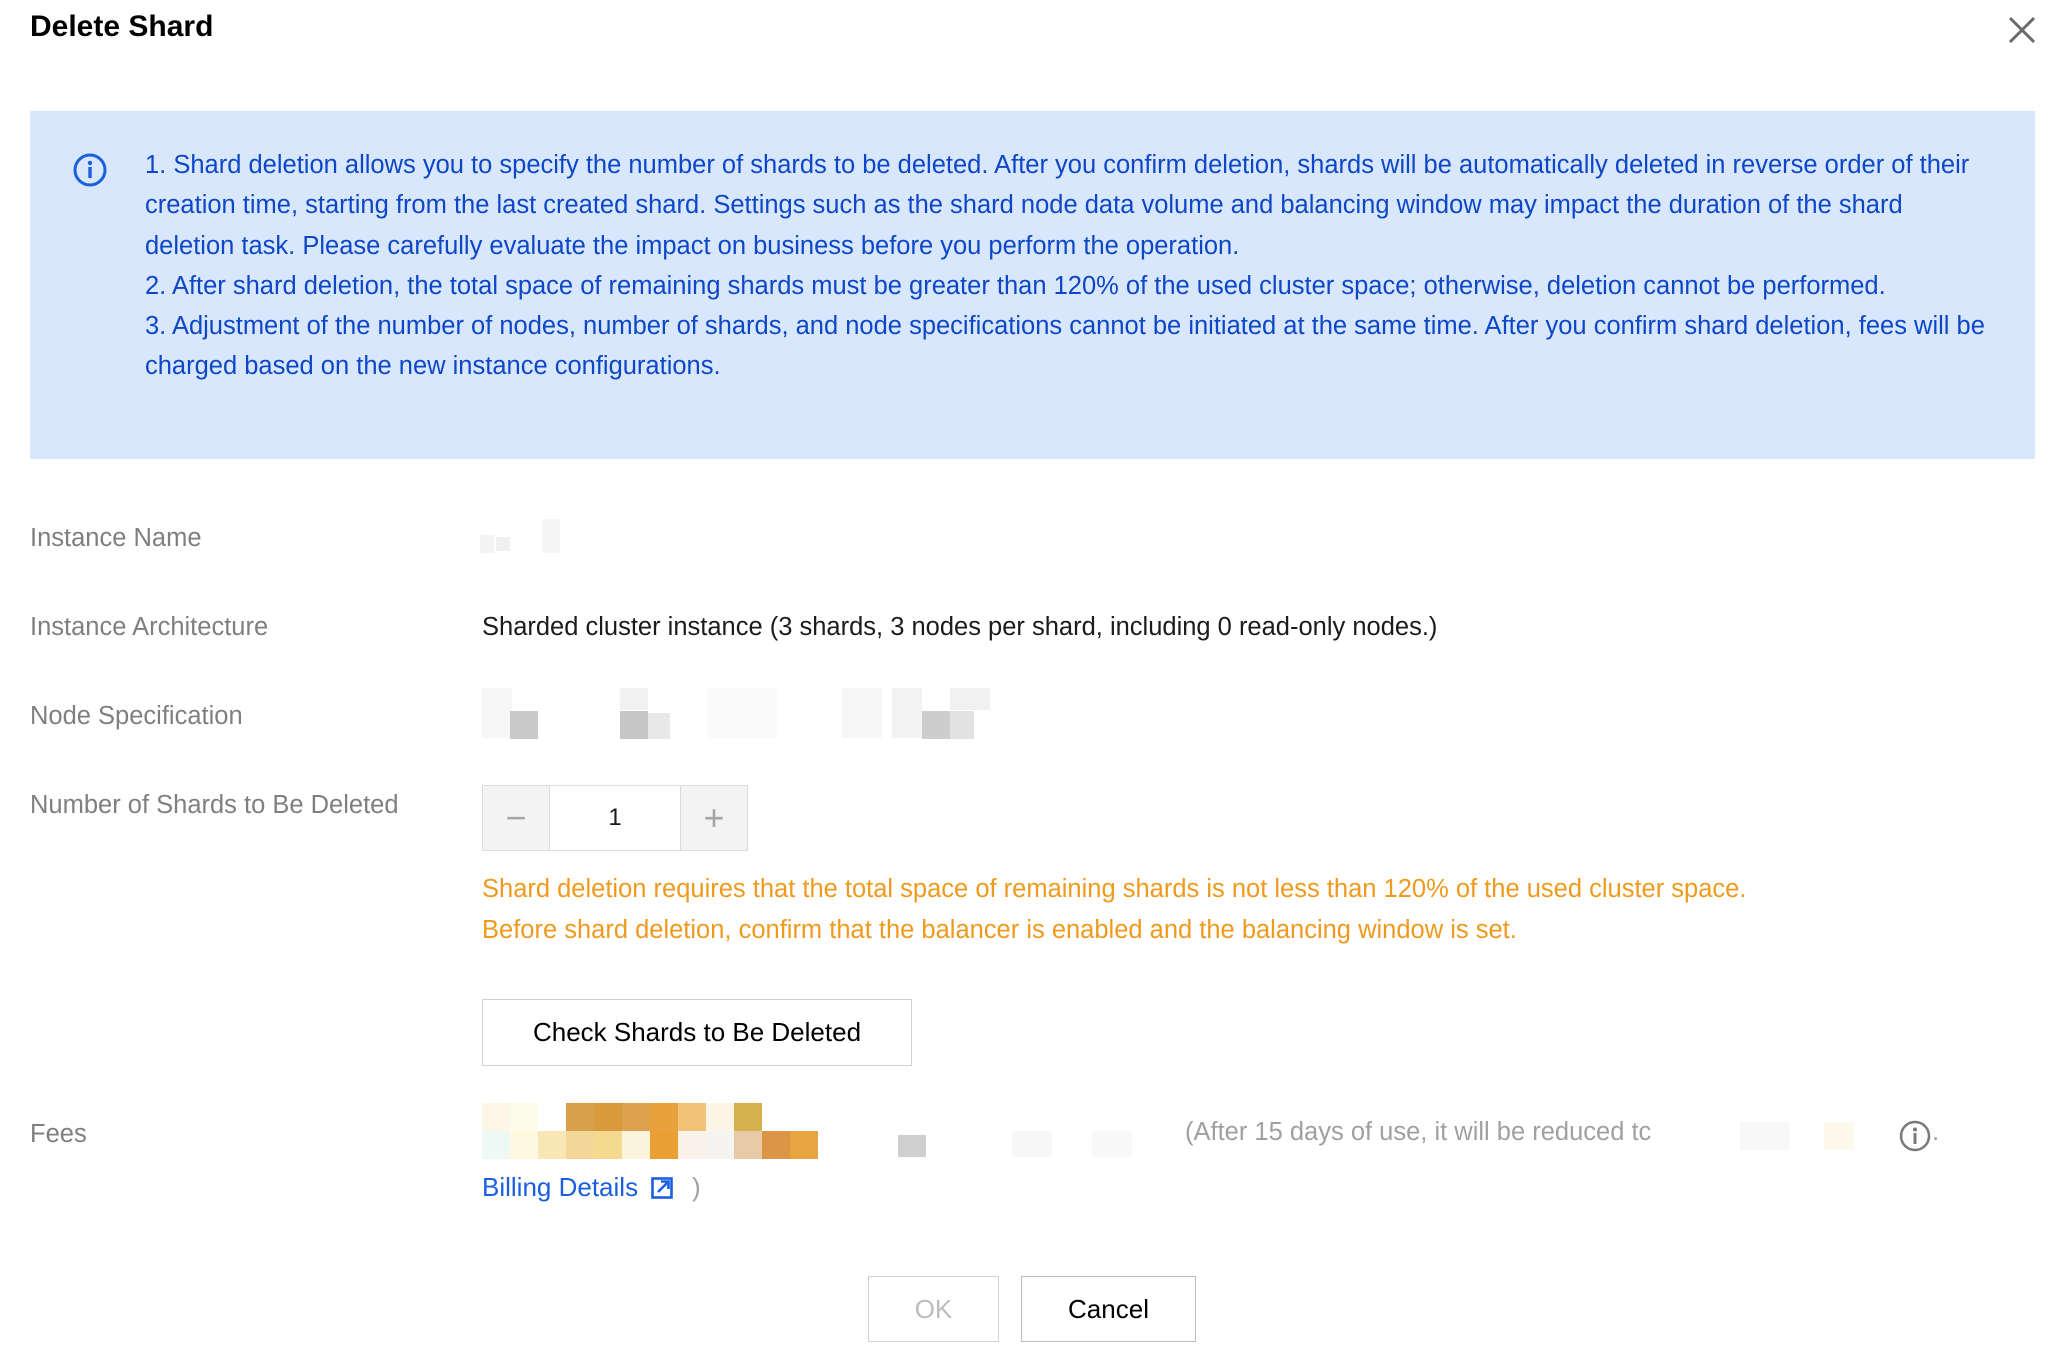 The height and width of the screenshot is (1358, 2048). What do you see at coordinates (58, 1134) in the screenshot?
I see `fees-label: Fees` at bounding box center [58, 1134].